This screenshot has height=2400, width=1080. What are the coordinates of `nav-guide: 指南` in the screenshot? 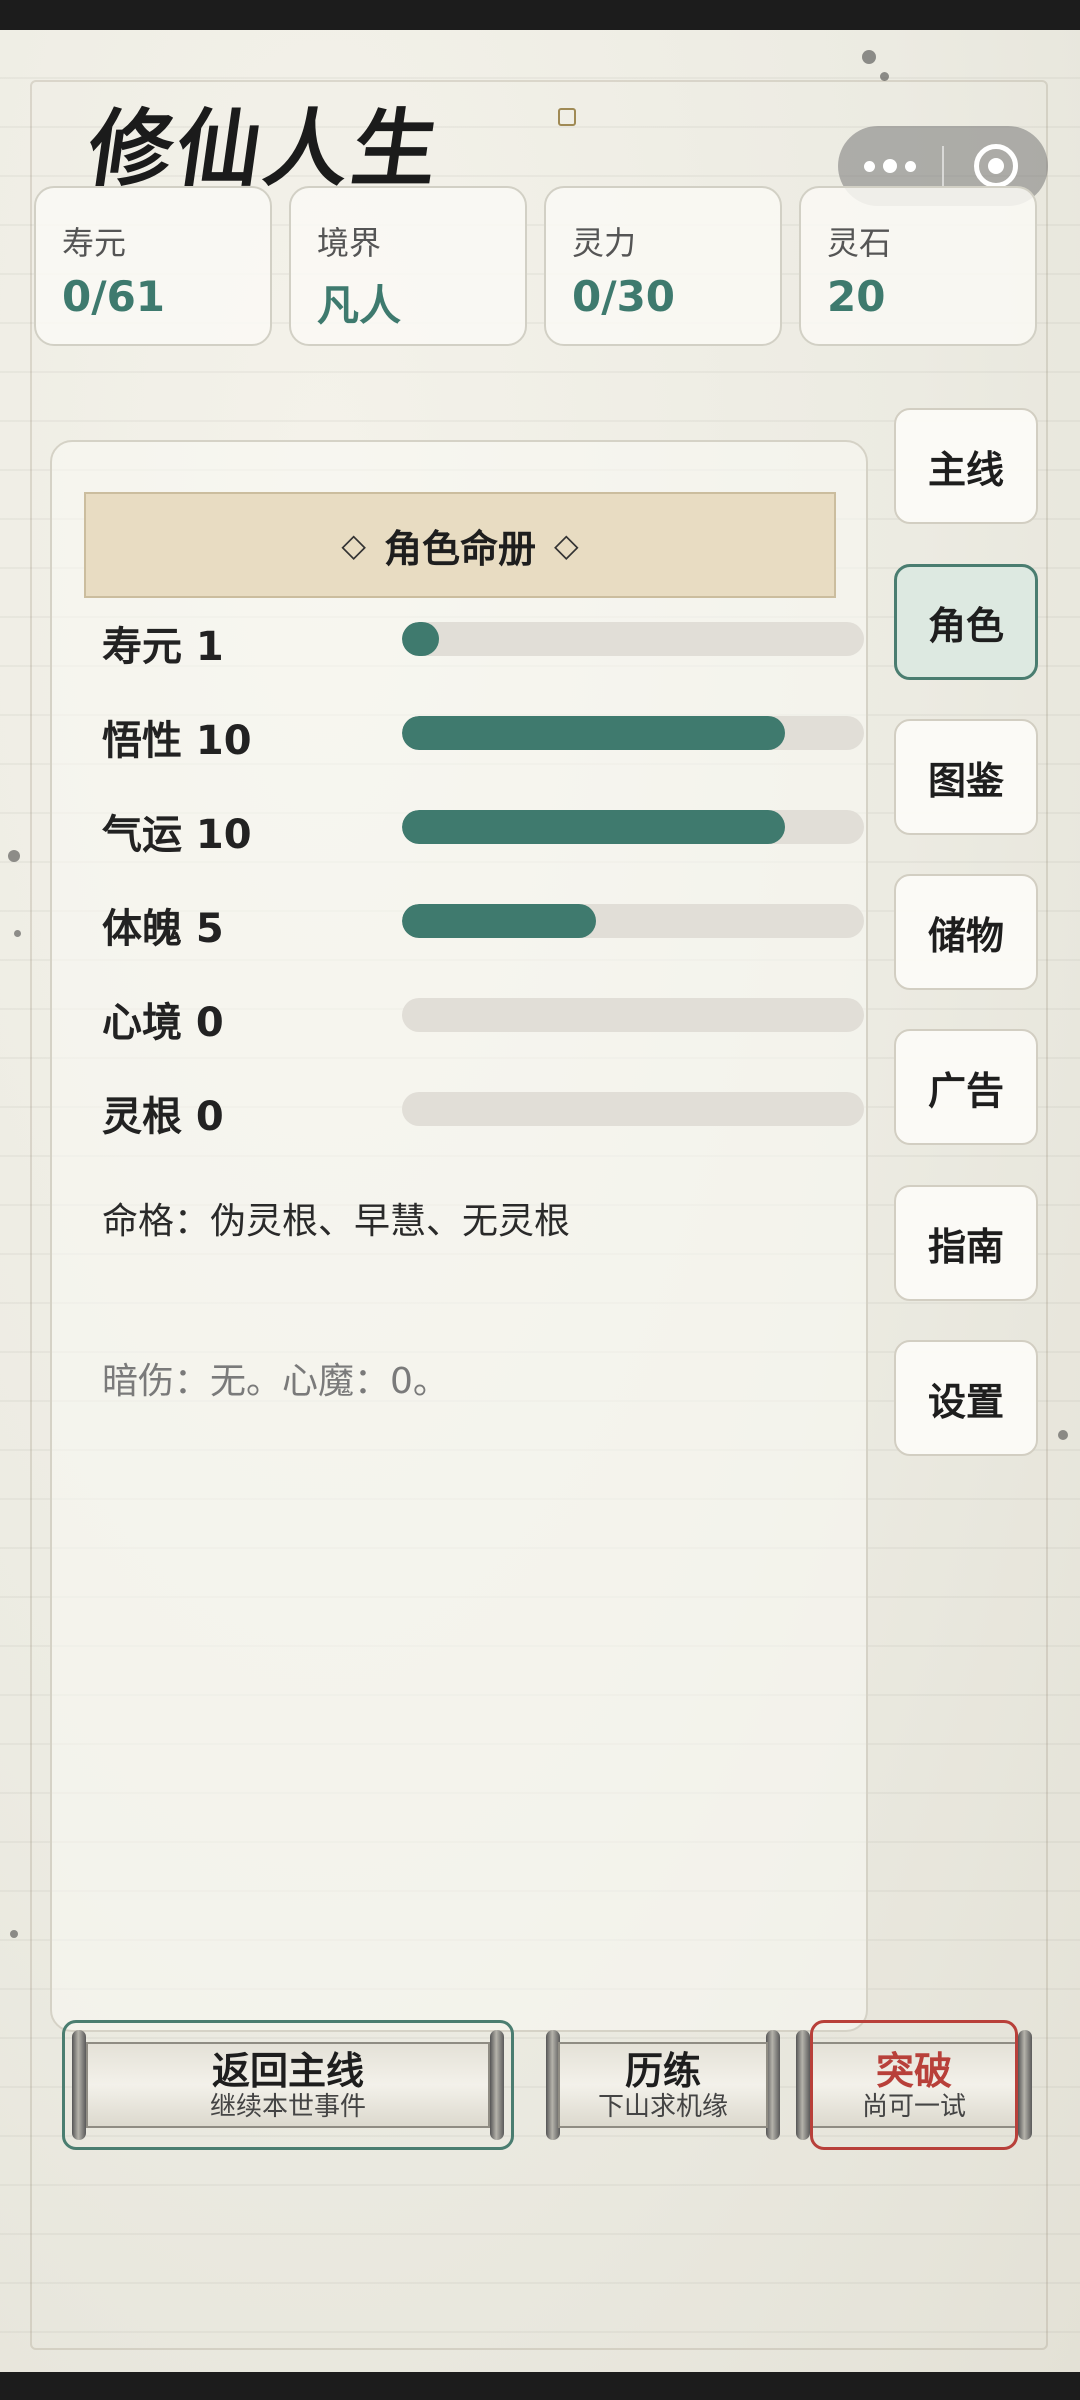 It's located at (966, 1243).